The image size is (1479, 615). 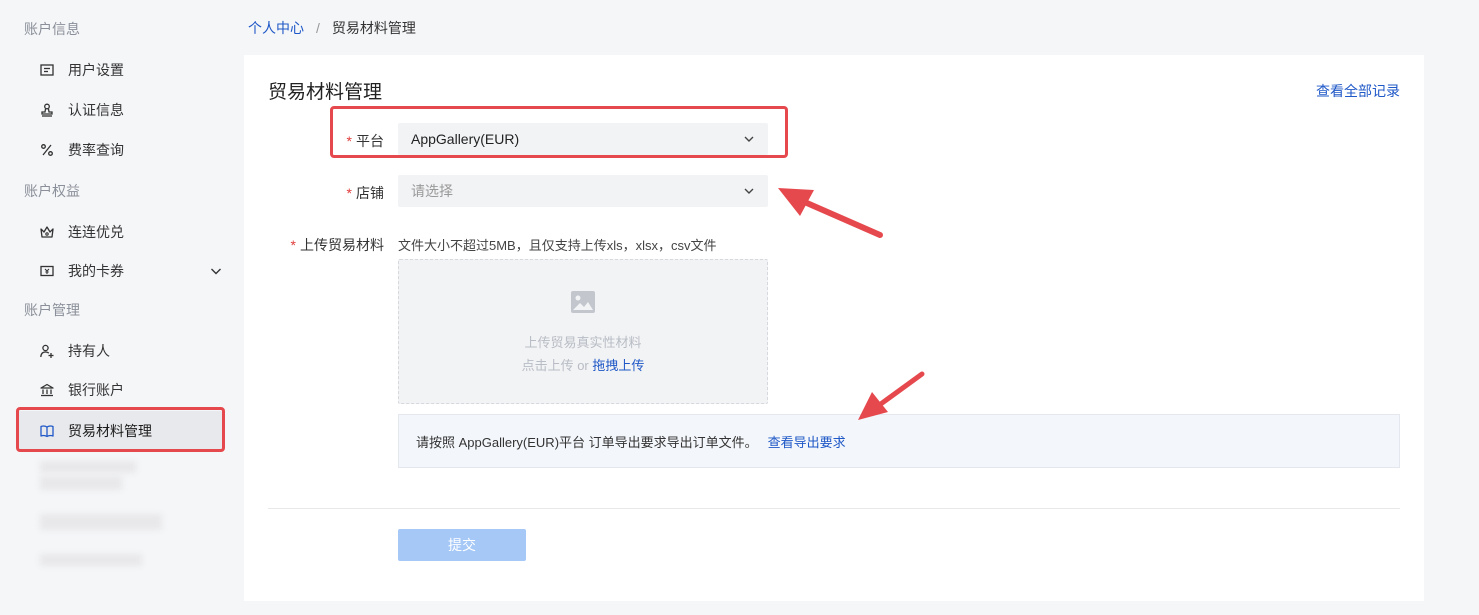 I want to click on group-title-account-rights: 账户权益, so click(x=52, y=191).